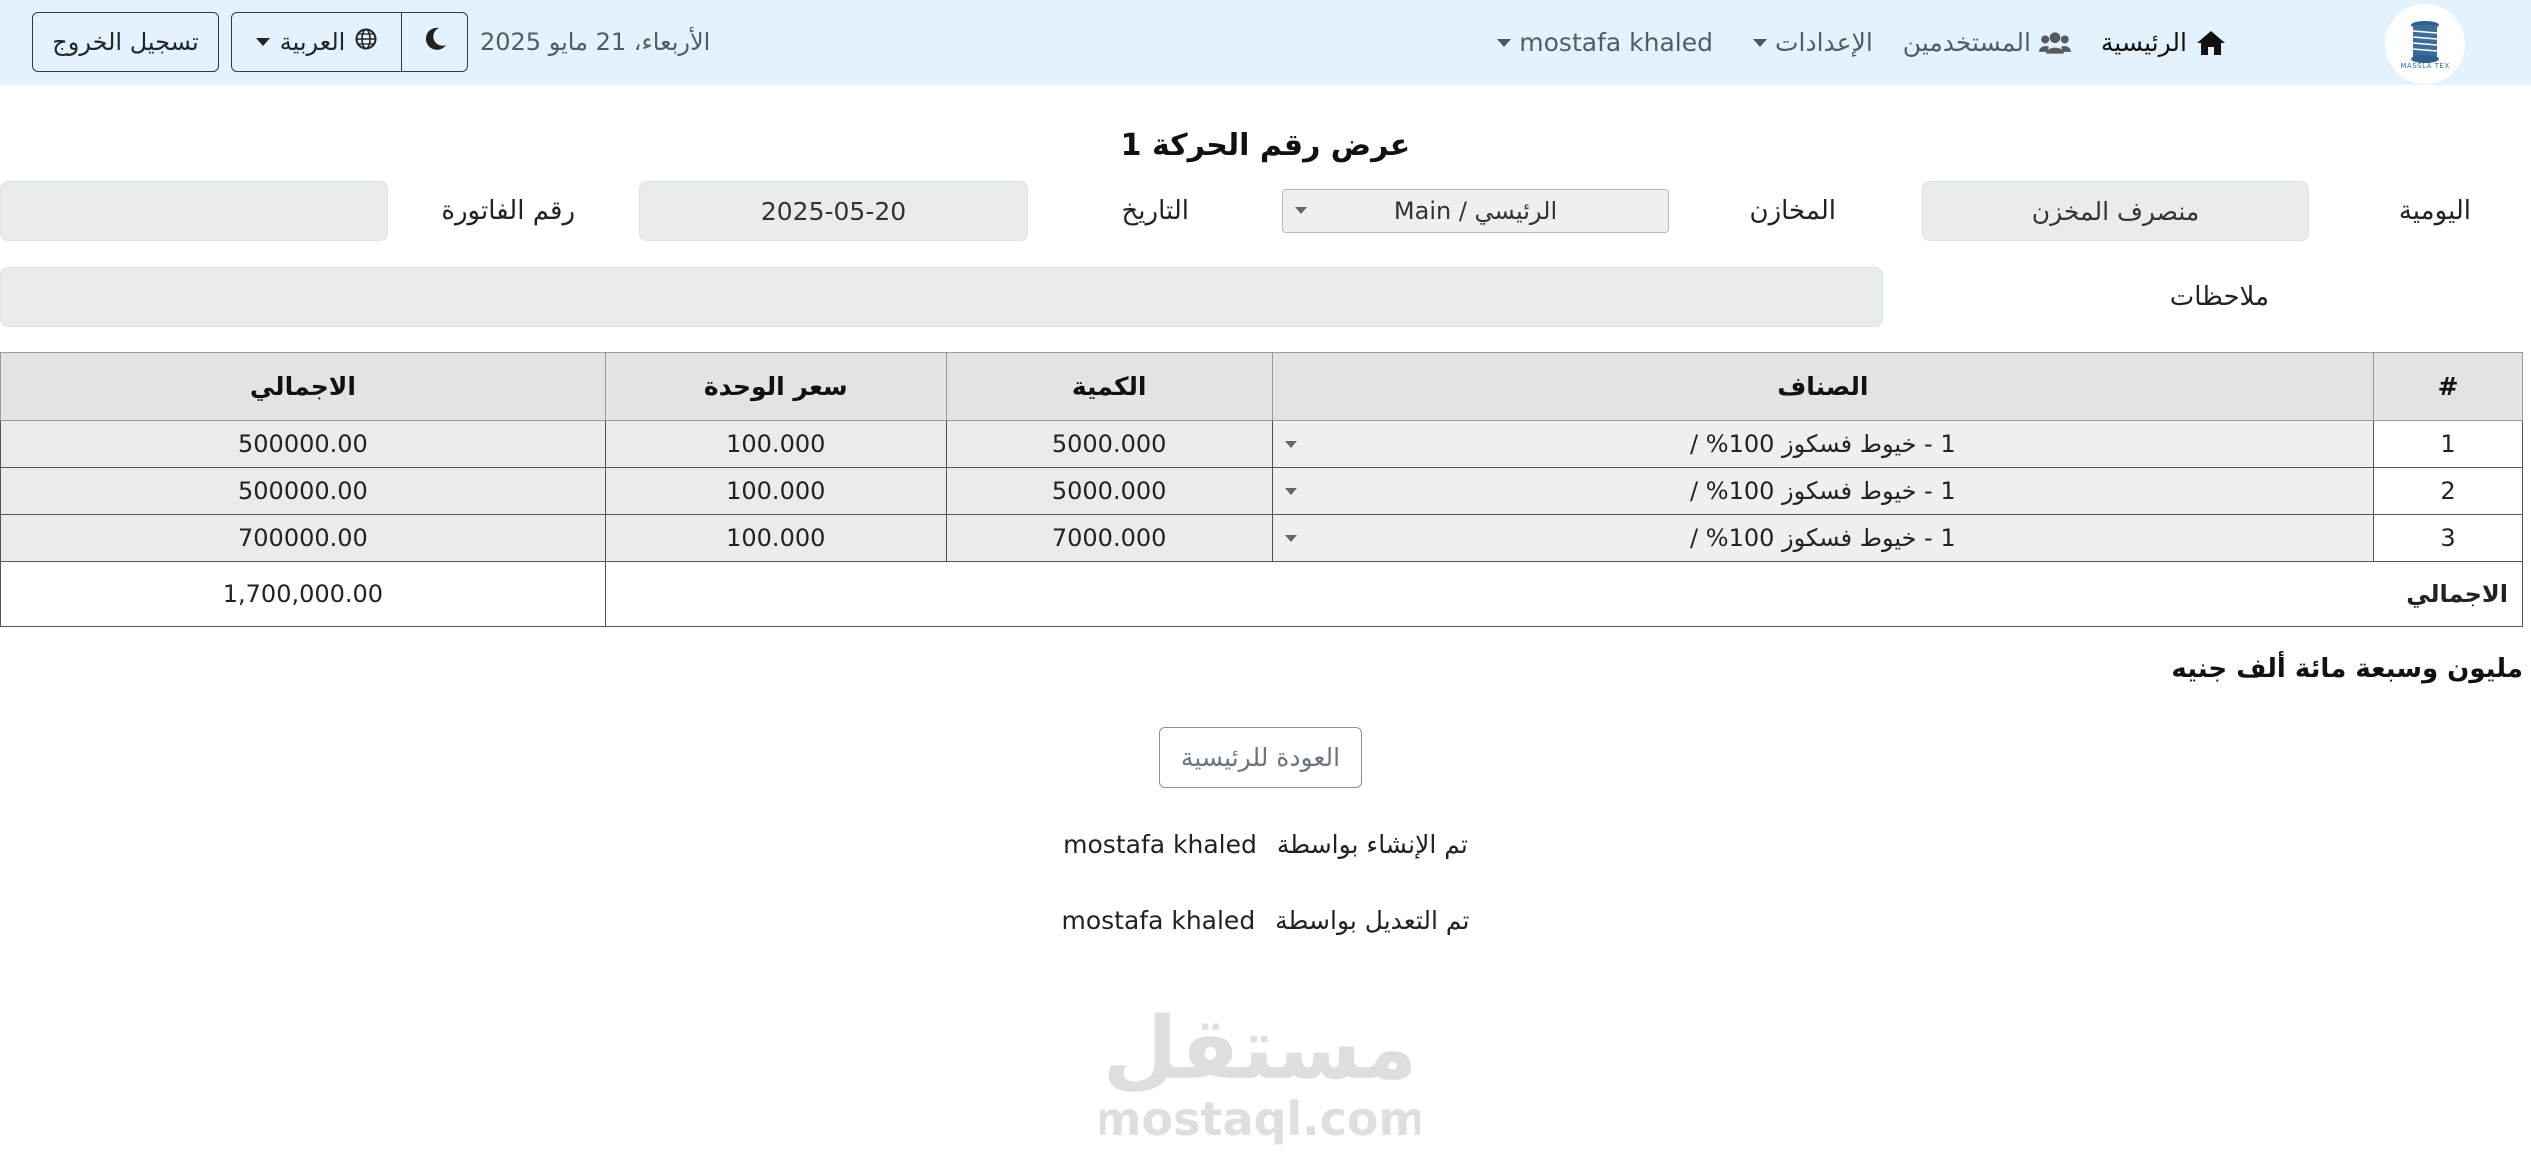 Image resolution: width=2531 pixels, height=1169 pixels. I want to click on header-qty: الكمية, so click(1109, 386).